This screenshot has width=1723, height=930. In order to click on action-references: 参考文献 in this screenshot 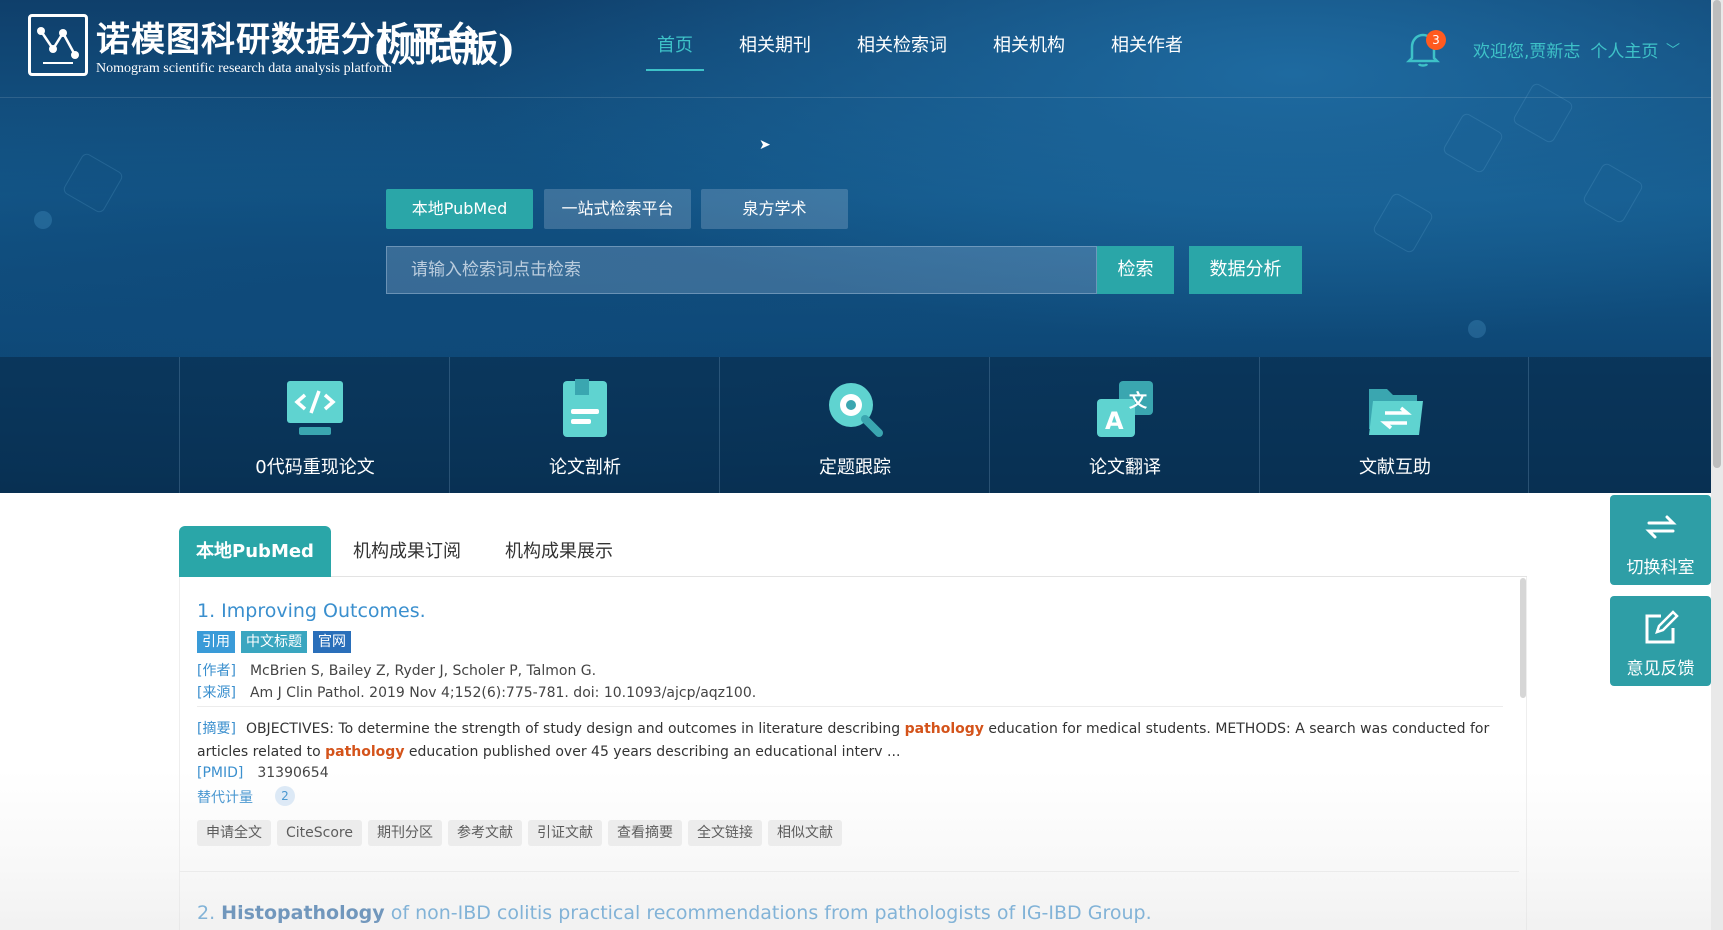, I will do `click(484, 833)`.